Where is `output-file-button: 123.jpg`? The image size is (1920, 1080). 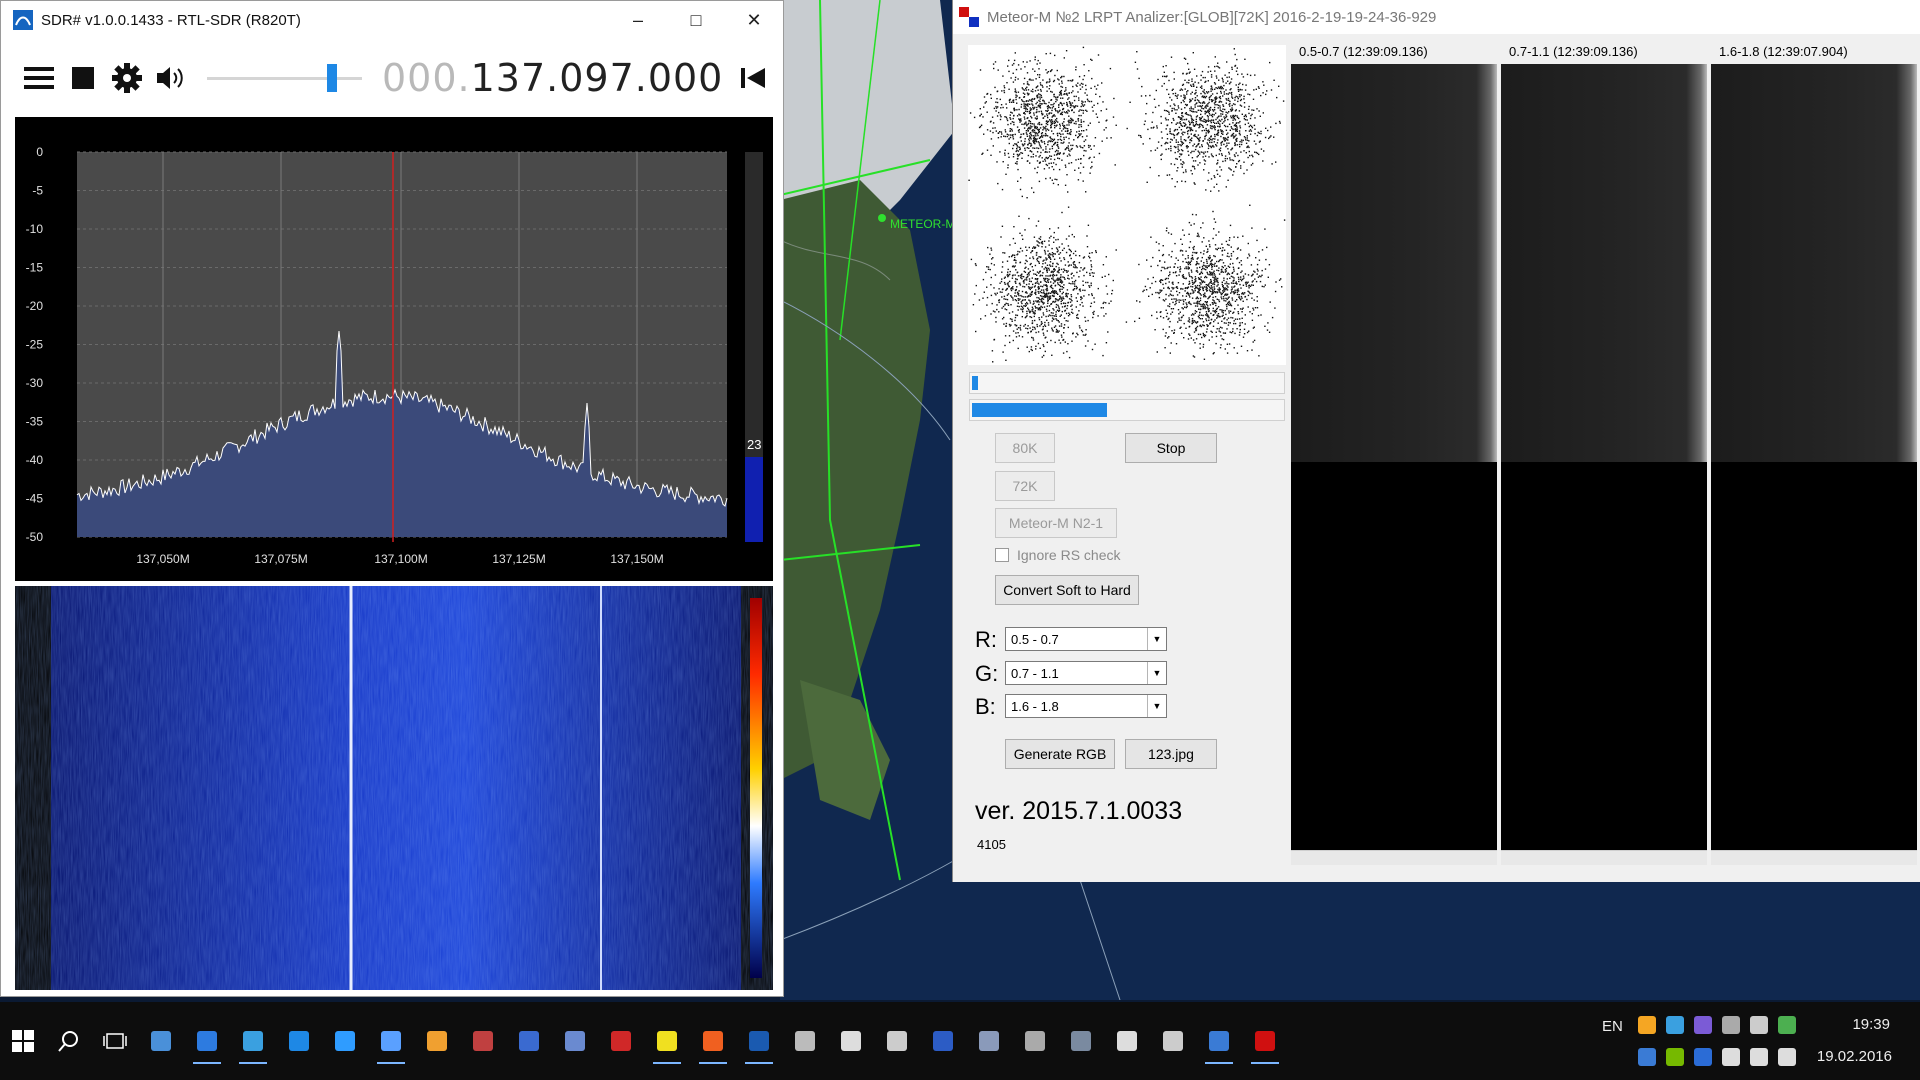
output-file-button: 123.jpg is located at coordinates (1171, 754).